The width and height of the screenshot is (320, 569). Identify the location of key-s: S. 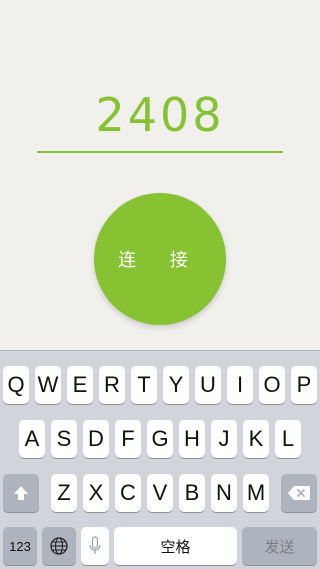
(64, 439).